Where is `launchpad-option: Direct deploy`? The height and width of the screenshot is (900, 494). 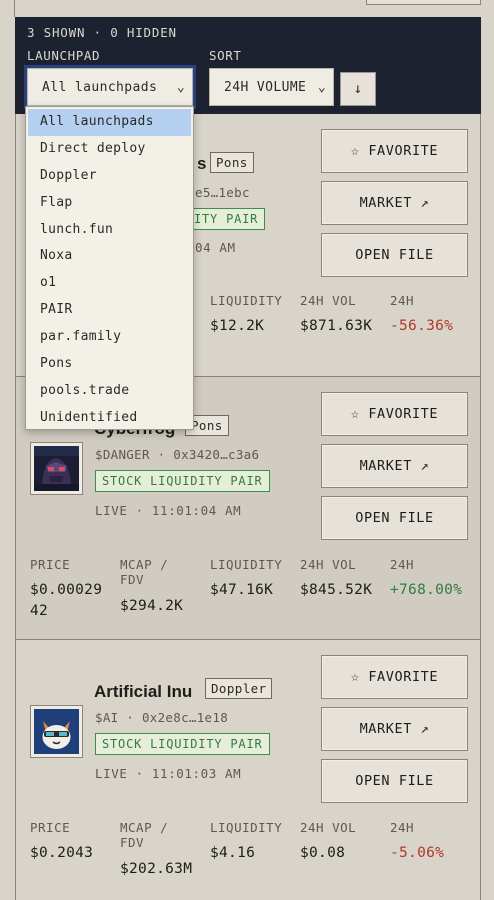 launchpad-option: Direct deploy is located at coordinates (109, 149).